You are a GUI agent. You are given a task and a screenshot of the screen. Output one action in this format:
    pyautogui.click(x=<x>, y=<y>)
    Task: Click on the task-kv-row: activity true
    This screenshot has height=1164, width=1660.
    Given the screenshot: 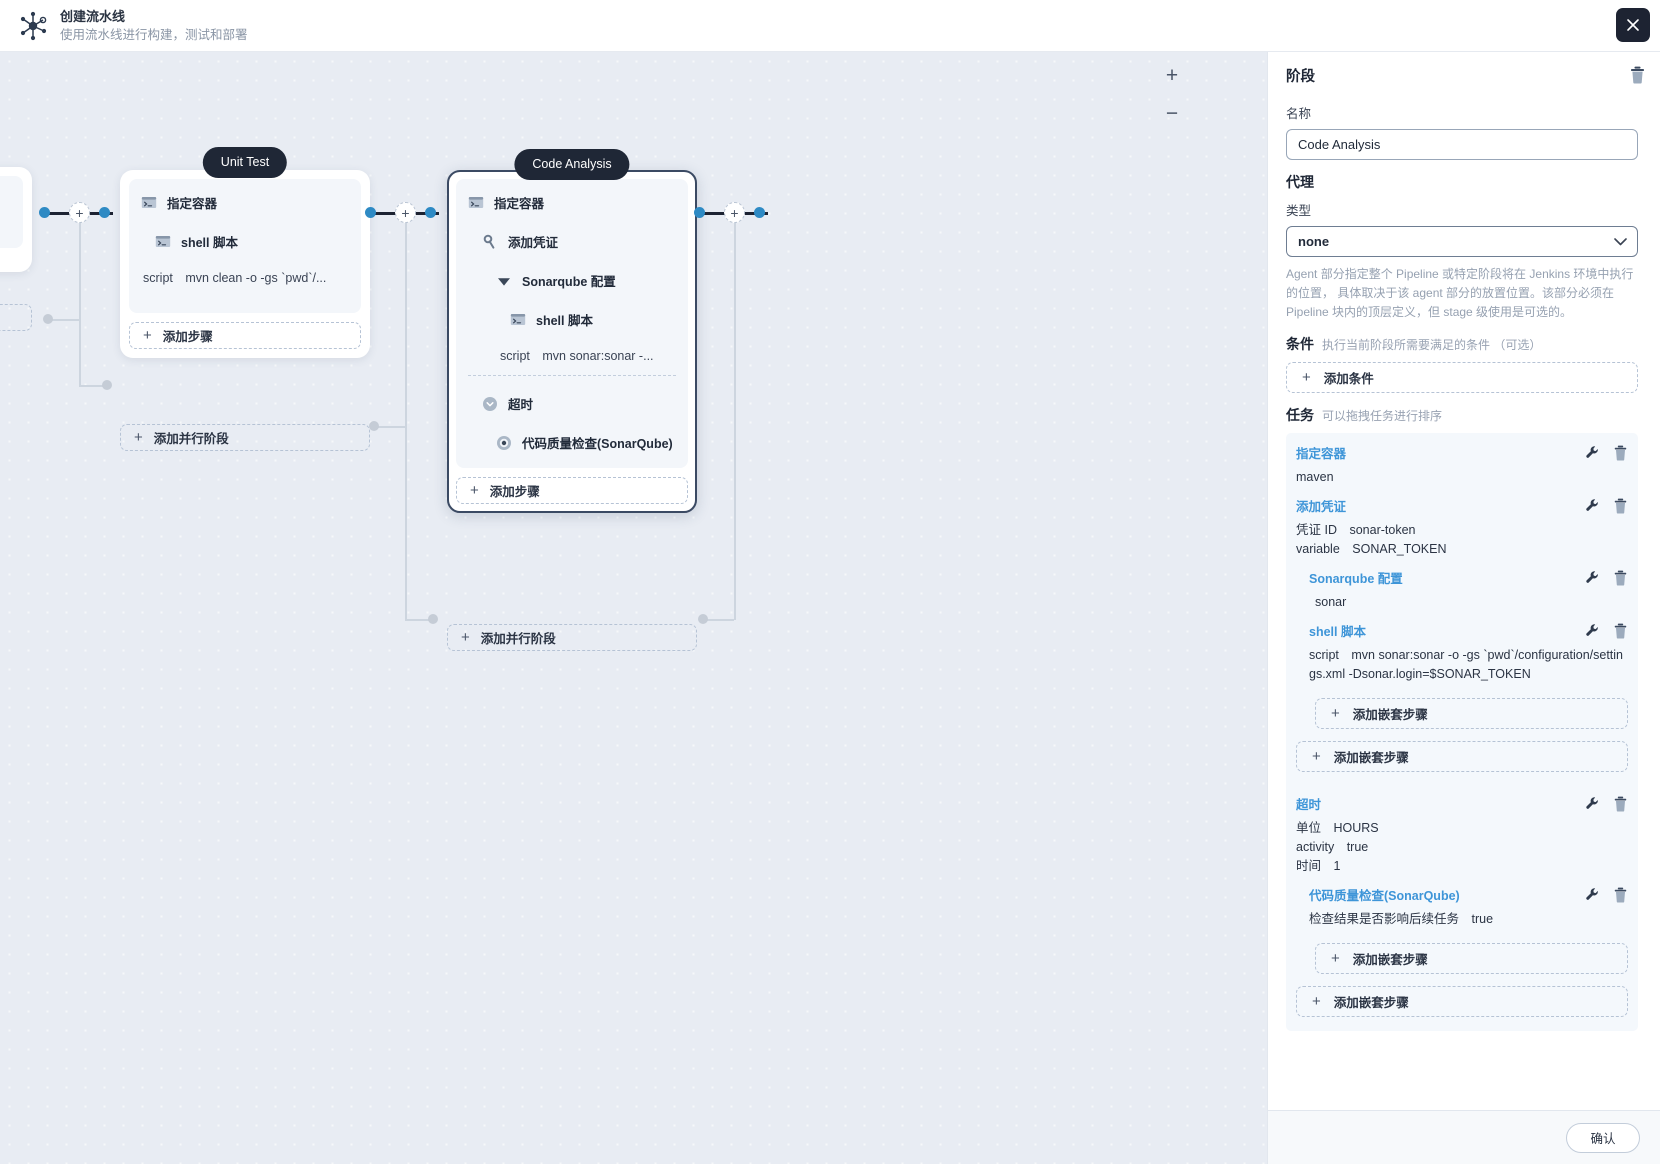 What is the action you would take?
    pyautogui.click(x=1462, y=847)
    